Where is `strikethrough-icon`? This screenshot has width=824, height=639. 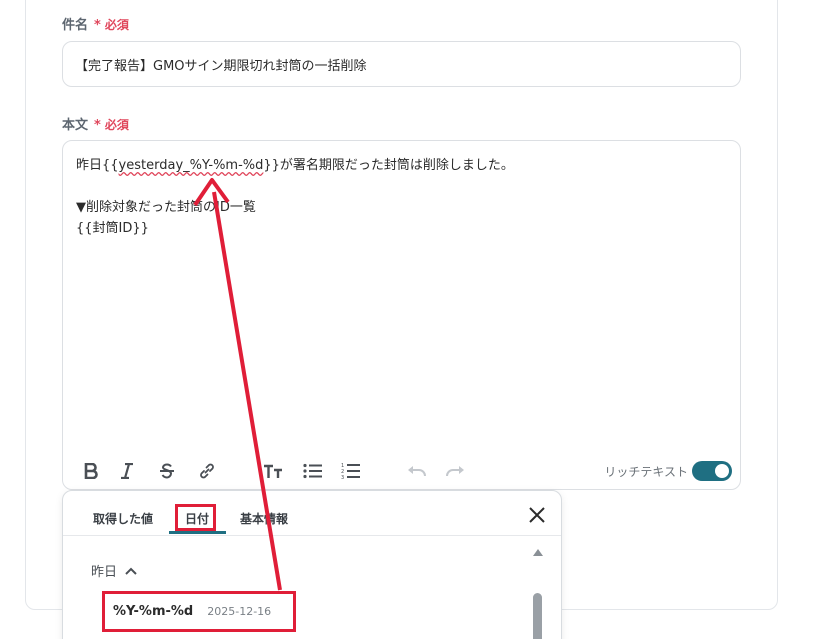 strikethrough-icon is located at coordinates (167, 471).